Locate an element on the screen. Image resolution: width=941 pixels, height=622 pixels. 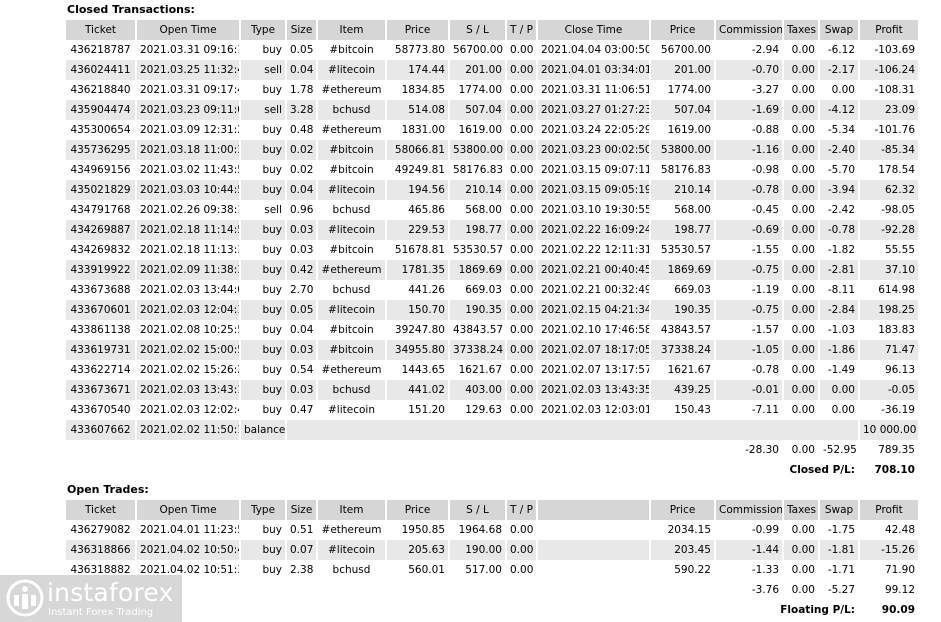
closed-total-taxes: 0.00 is located at coordinates (803, 450).